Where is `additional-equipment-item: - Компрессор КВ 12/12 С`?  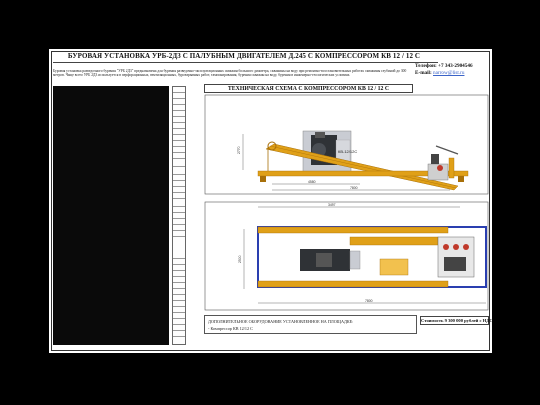
additional-equipment-item: - Компрессор КВ 12/12 С is located at coordinates (230, 328).